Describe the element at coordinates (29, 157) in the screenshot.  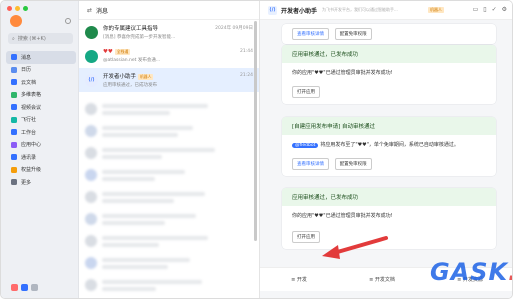
I see `sidebar-item-label: 通讯录` at that location.